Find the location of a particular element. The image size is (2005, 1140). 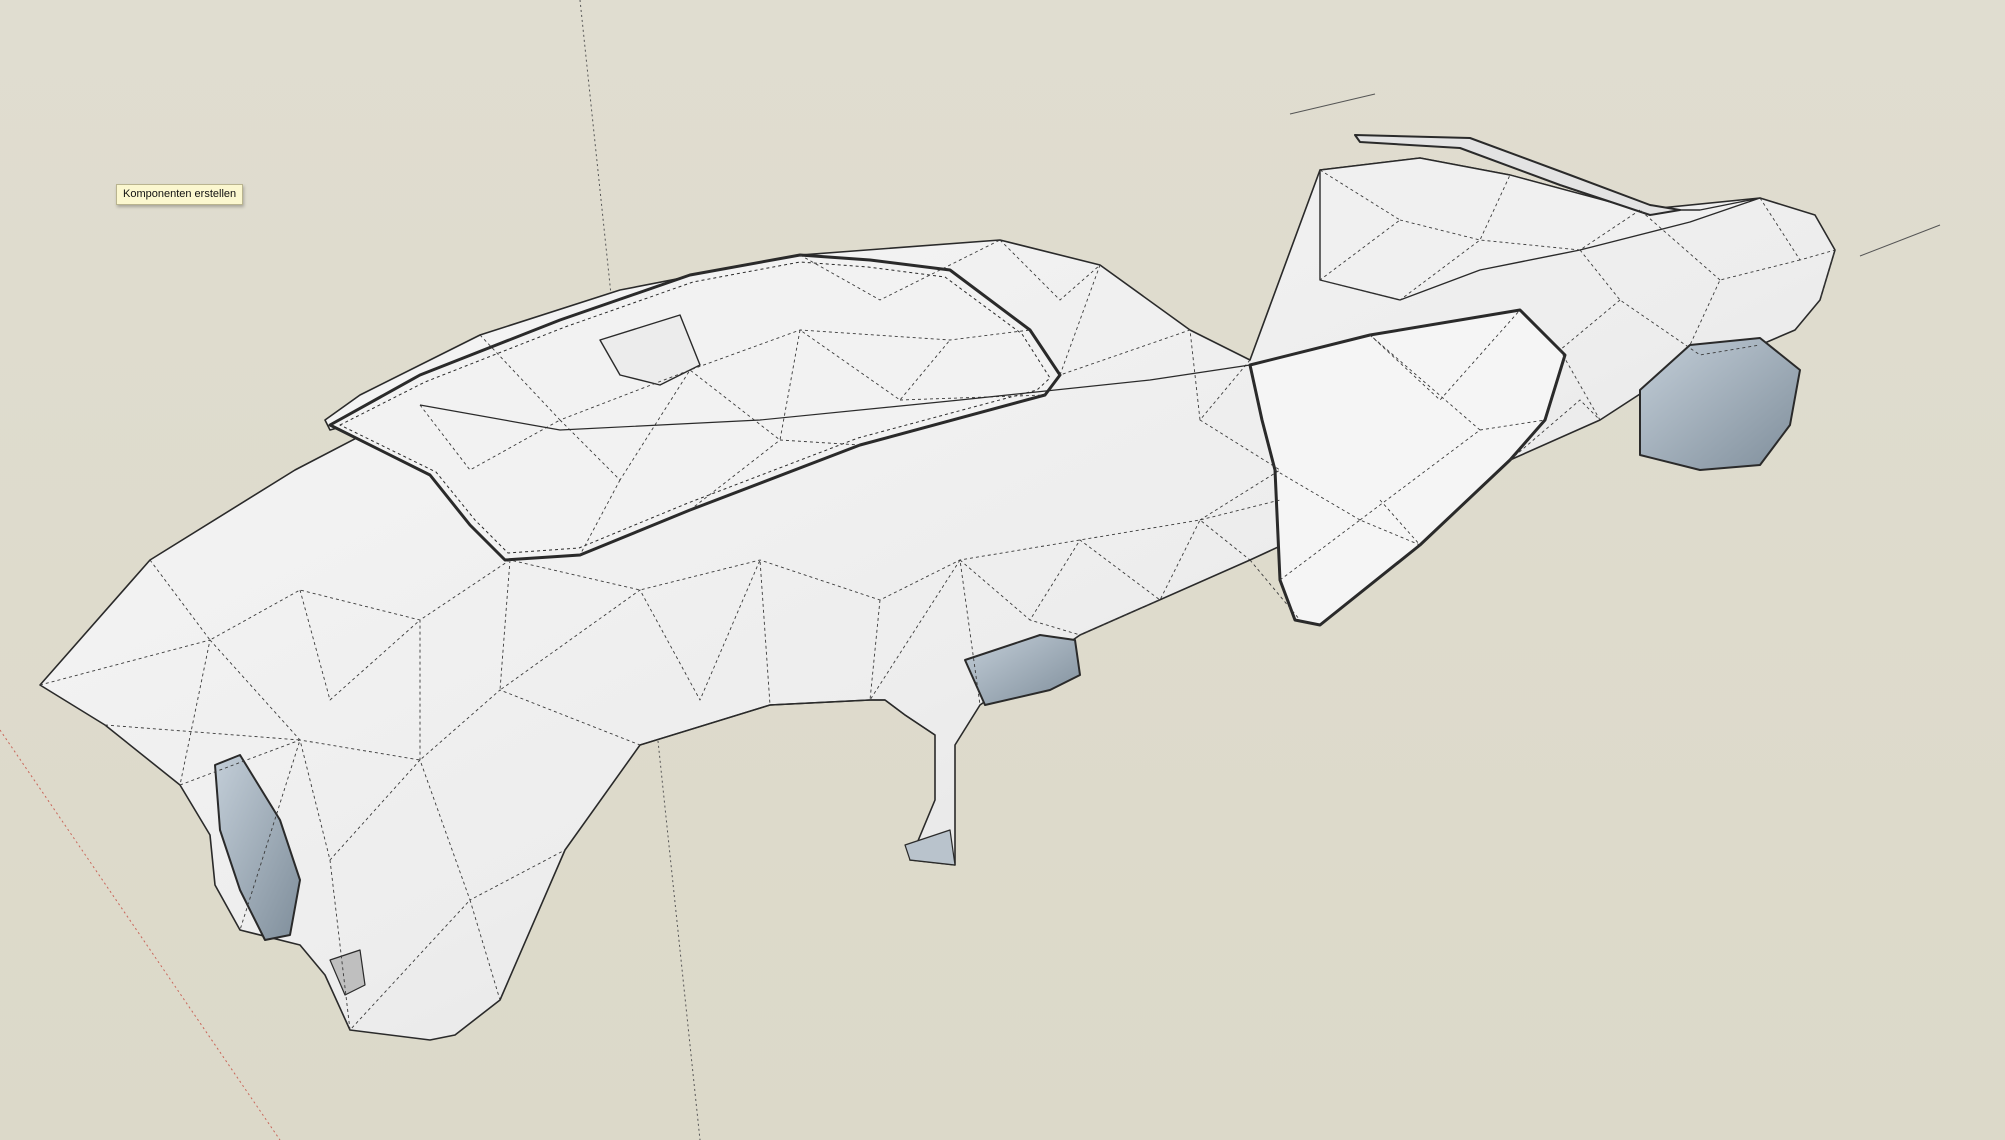

axis-segment-right is located at coordinates (1900, 240).